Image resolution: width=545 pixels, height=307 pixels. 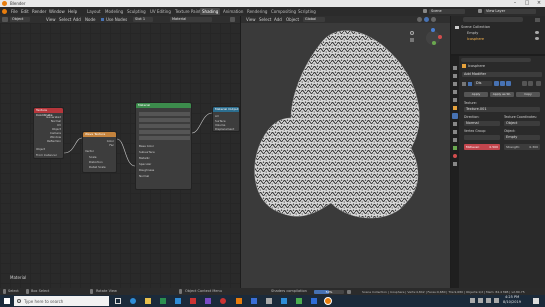 I want to click on slot-dropdown: Slot 1, so click(x=143, y=19).